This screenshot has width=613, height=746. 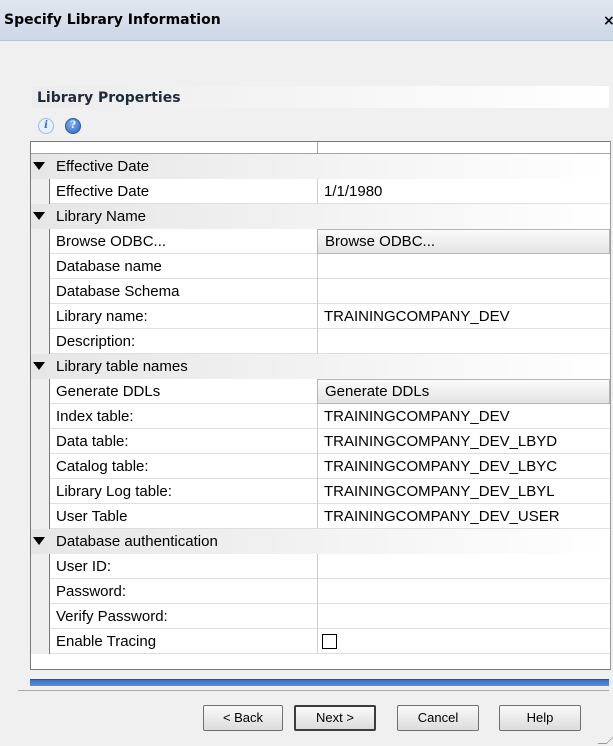 What do you see at coordinates (320, 266) in the screenshot?
I see `property-row-database-name: Database name` at bounding box center [320, 266].